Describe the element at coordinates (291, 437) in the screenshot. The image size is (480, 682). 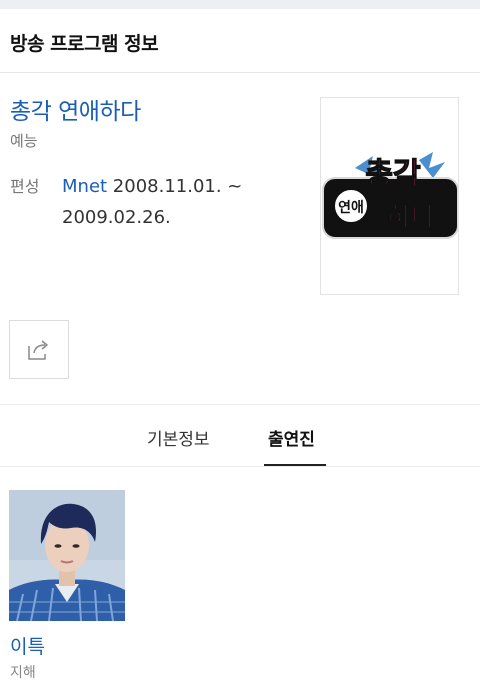
I see `tab-cast: 출연진` at that location.